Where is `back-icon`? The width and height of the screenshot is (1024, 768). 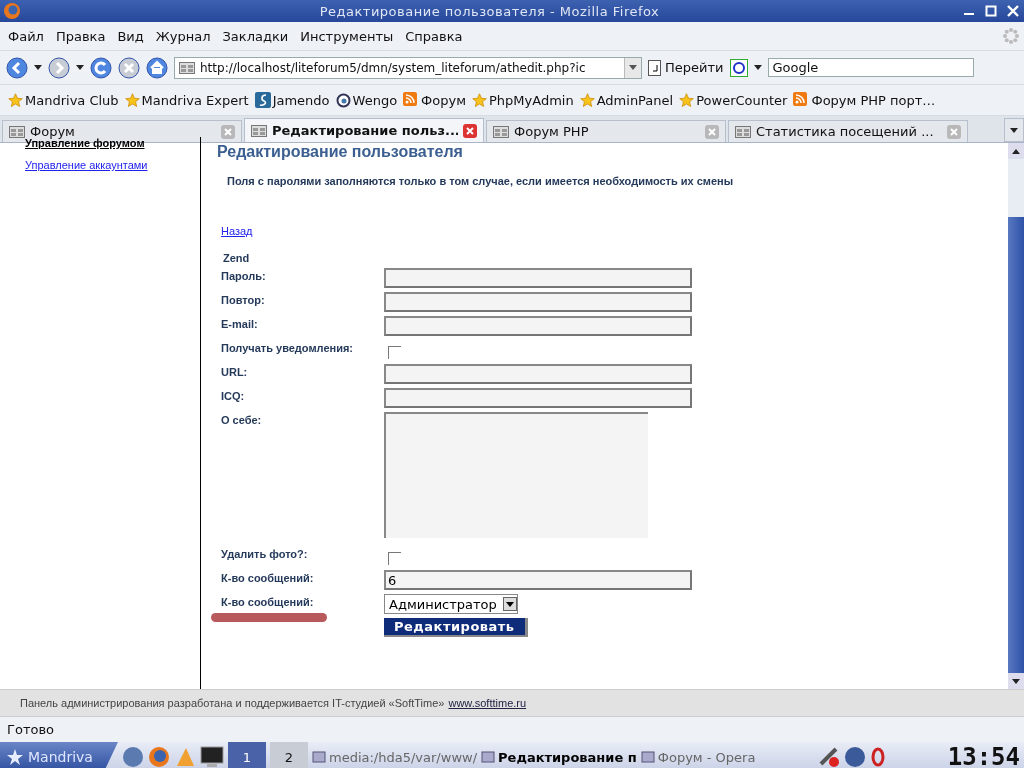
back-icon is located at coordinates (17, 67).